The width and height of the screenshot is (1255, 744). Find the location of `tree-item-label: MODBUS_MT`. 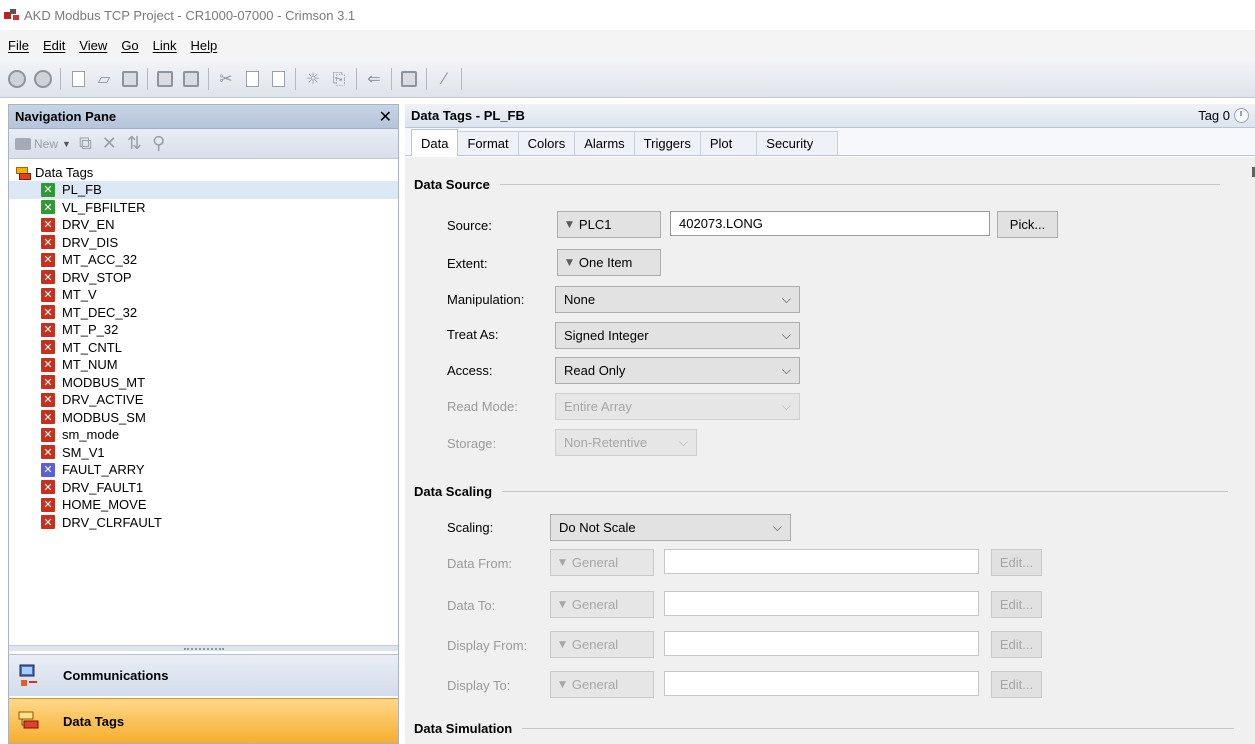

tree-item-label: MODBUS_MT is located at coordinates (104, 382).